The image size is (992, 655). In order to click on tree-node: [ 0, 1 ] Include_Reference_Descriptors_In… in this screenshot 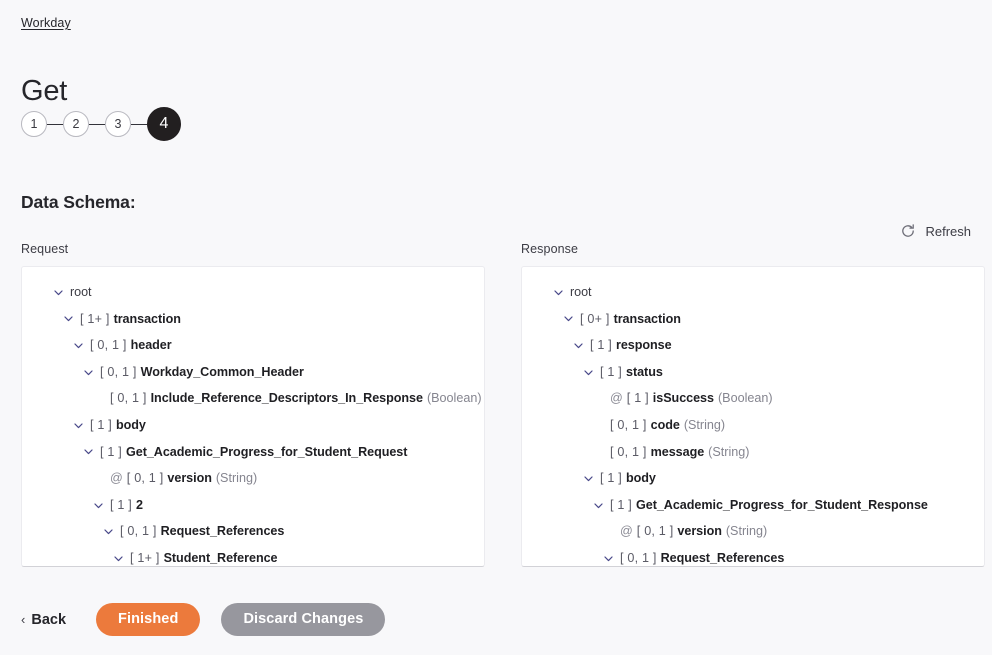, I will do `click(253, 398)`.